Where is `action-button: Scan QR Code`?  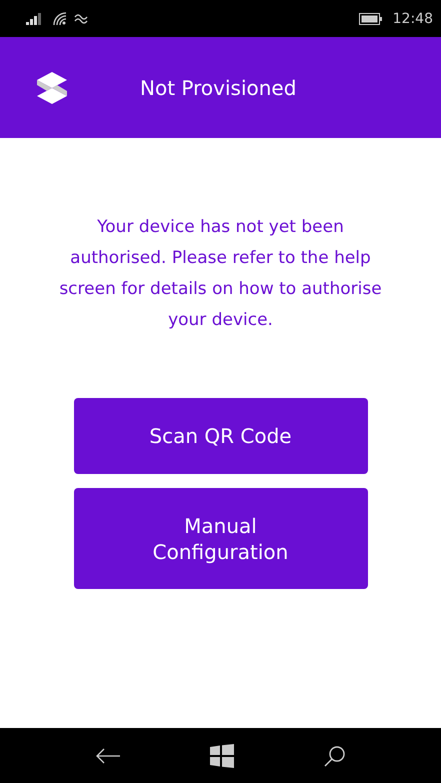 action-button: Scan QR Code is located at coordinates (221, 436).